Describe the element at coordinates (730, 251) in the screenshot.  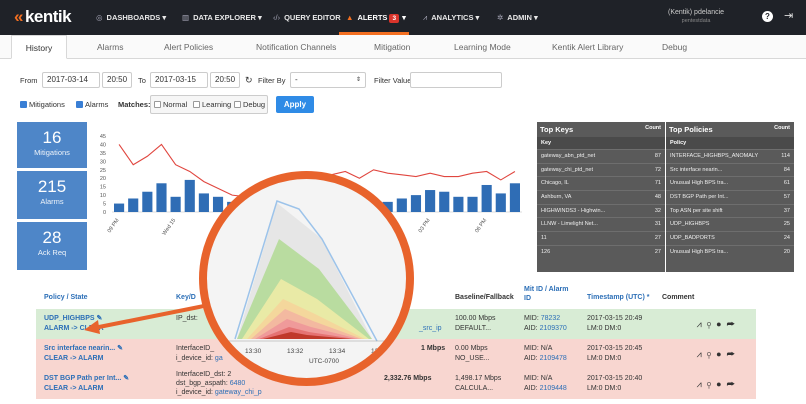
I see `panel-row: Unusual High BPS tra... 20` at that location.